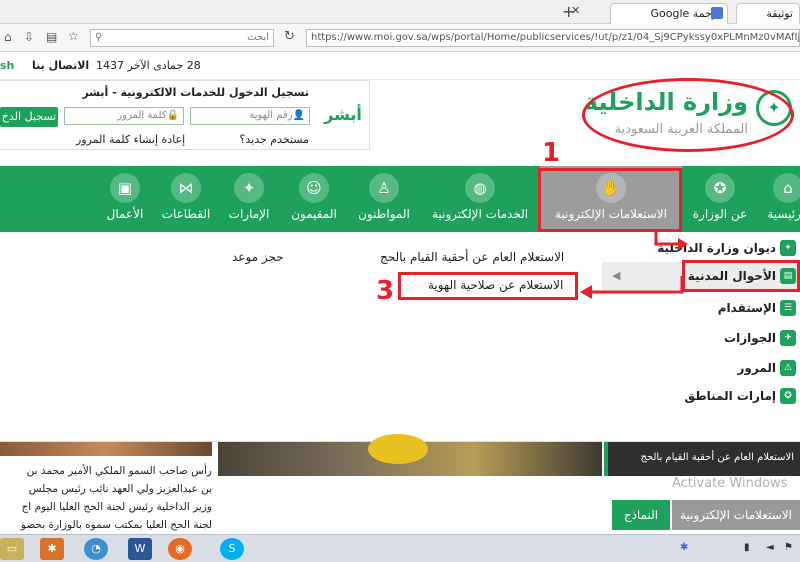  I want to click on step-number-1: 1, so click(551, 153).